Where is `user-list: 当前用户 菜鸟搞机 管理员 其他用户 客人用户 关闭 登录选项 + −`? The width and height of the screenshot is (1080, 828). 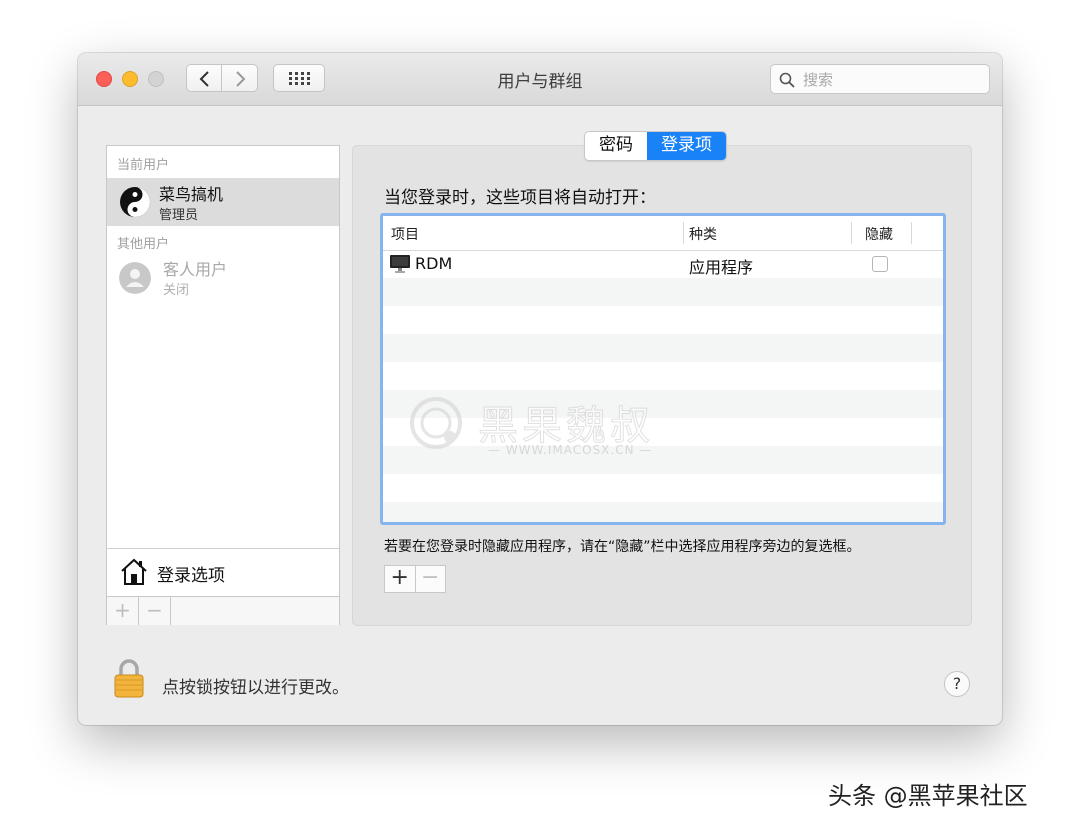
user-list: 当前用户 菜鸟搞机 管理员 其他用户 客人用户 关闭 登录选项 + − is located at coordinates (223, 385).